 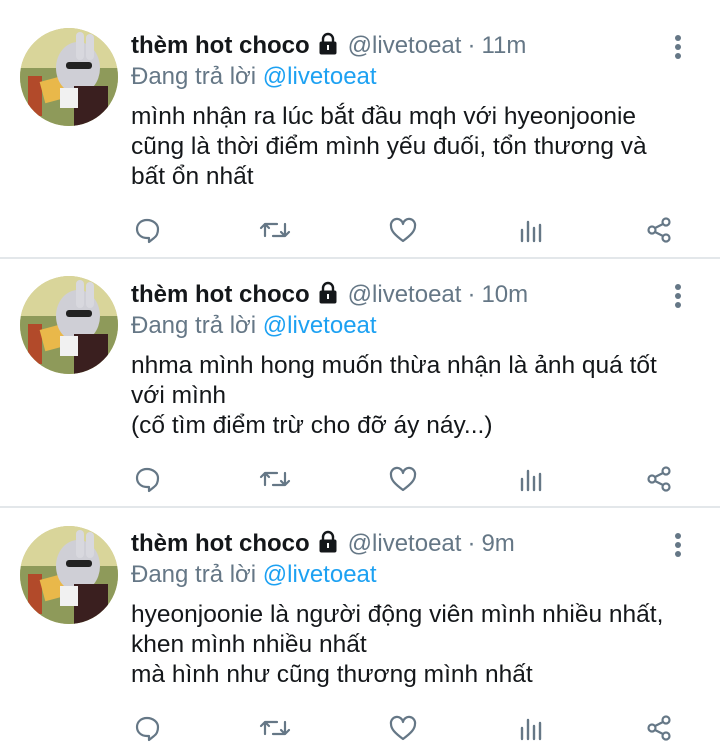 I want to click on tweet-header: thèm hot choco @livetoeat · 9m, so click(x=323, y=544).